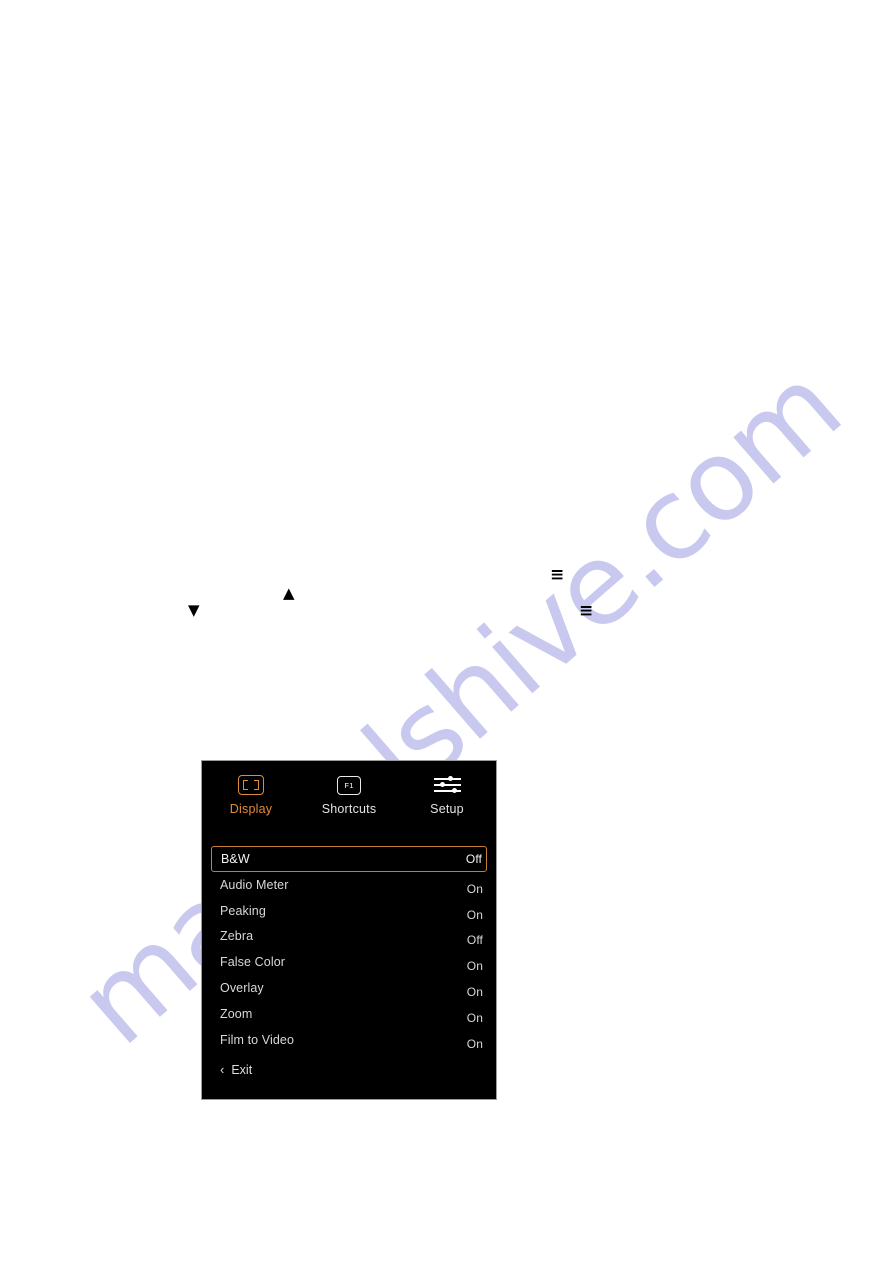 Image resolution: width=893 pixels, height=1263 pixels. Describe the element at coordinates (254, 884) in the screenshot. I see `menu-row-label: Audio Meter` at that location.